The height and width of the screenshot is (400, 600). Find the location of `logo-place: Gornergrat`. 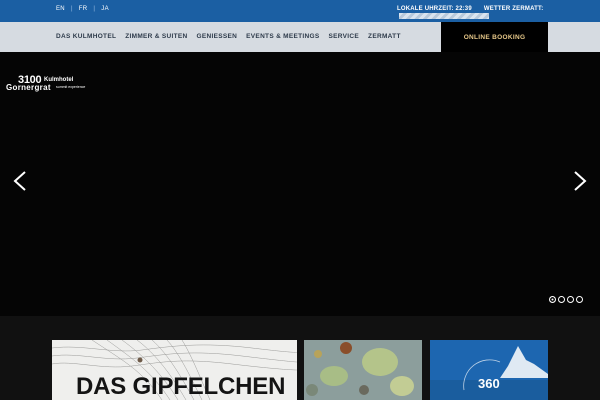

logo-place: Gornergrat is located at coordinates (28, 87).